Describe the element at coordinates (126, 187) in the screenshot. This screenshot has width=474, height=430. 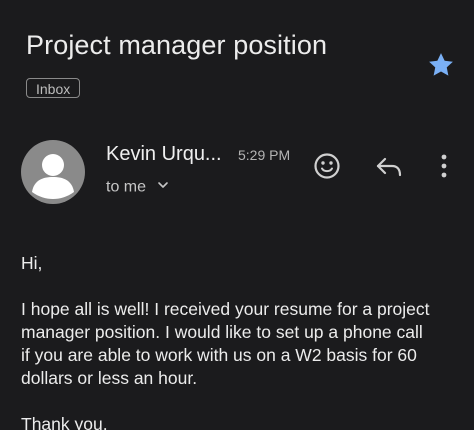
I see `recipient-label: to me` at that location.